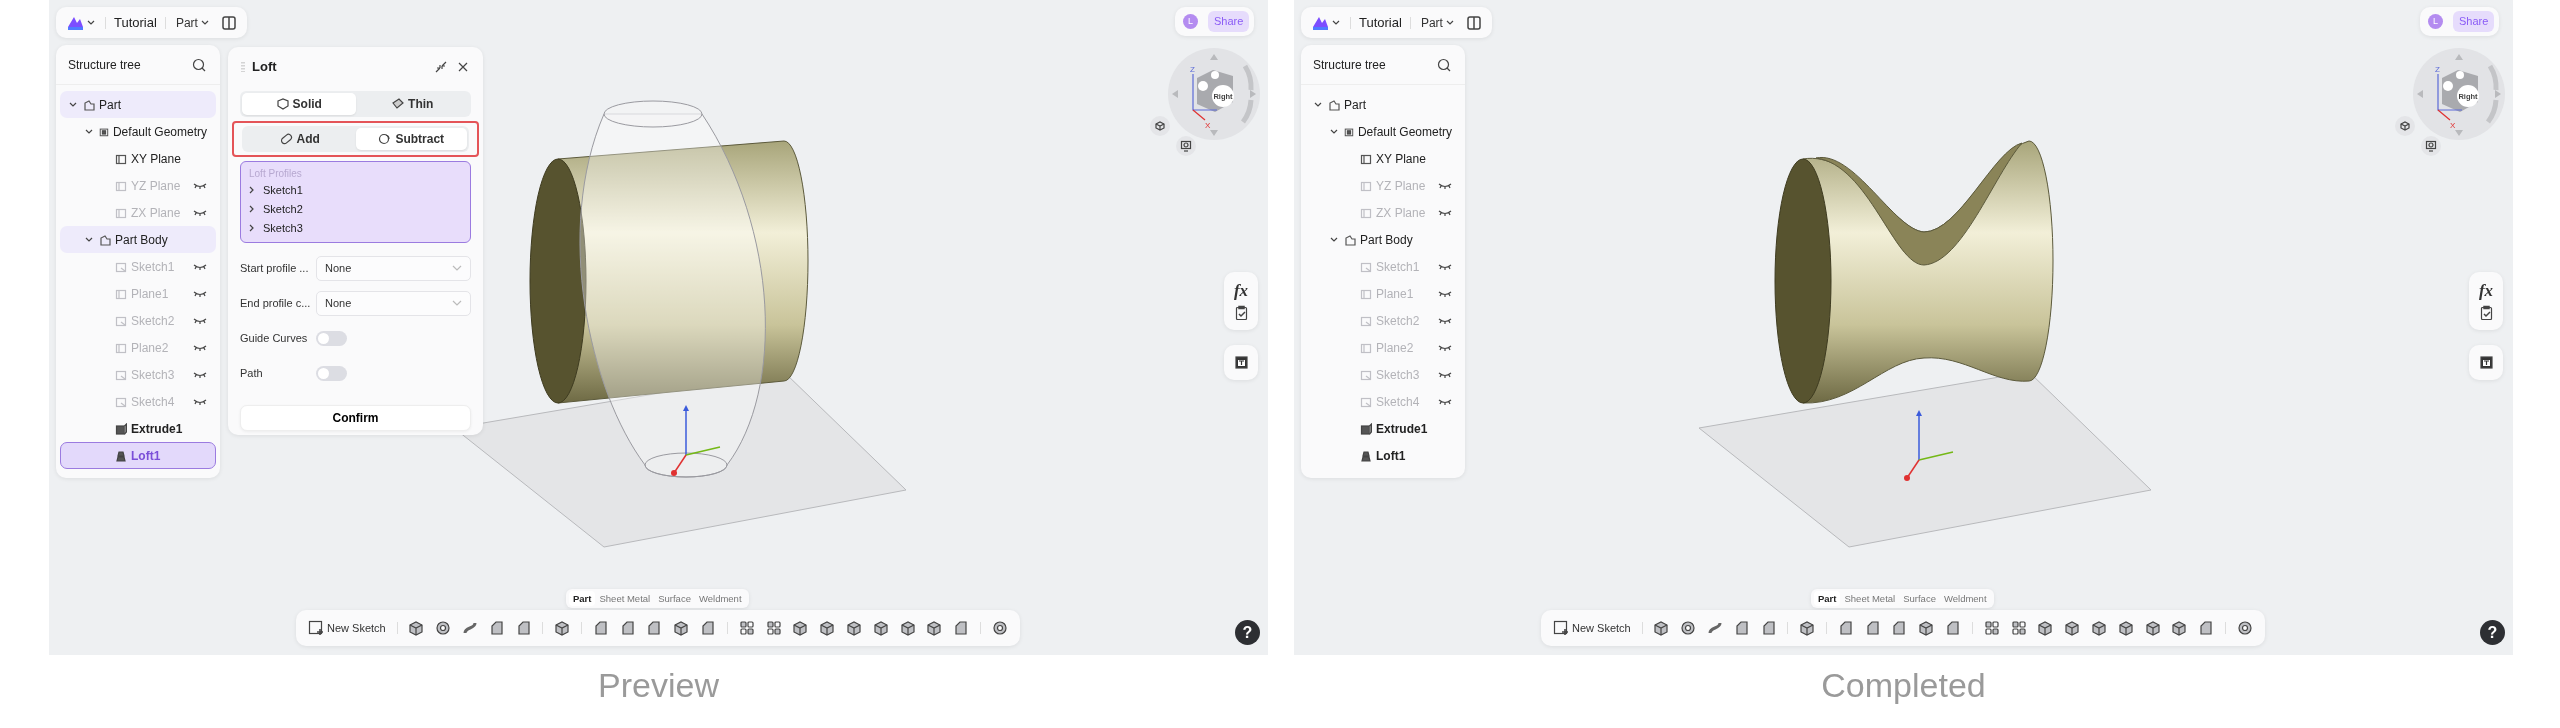  I want to click on profile-item: Sketch1, so click(355, 190).